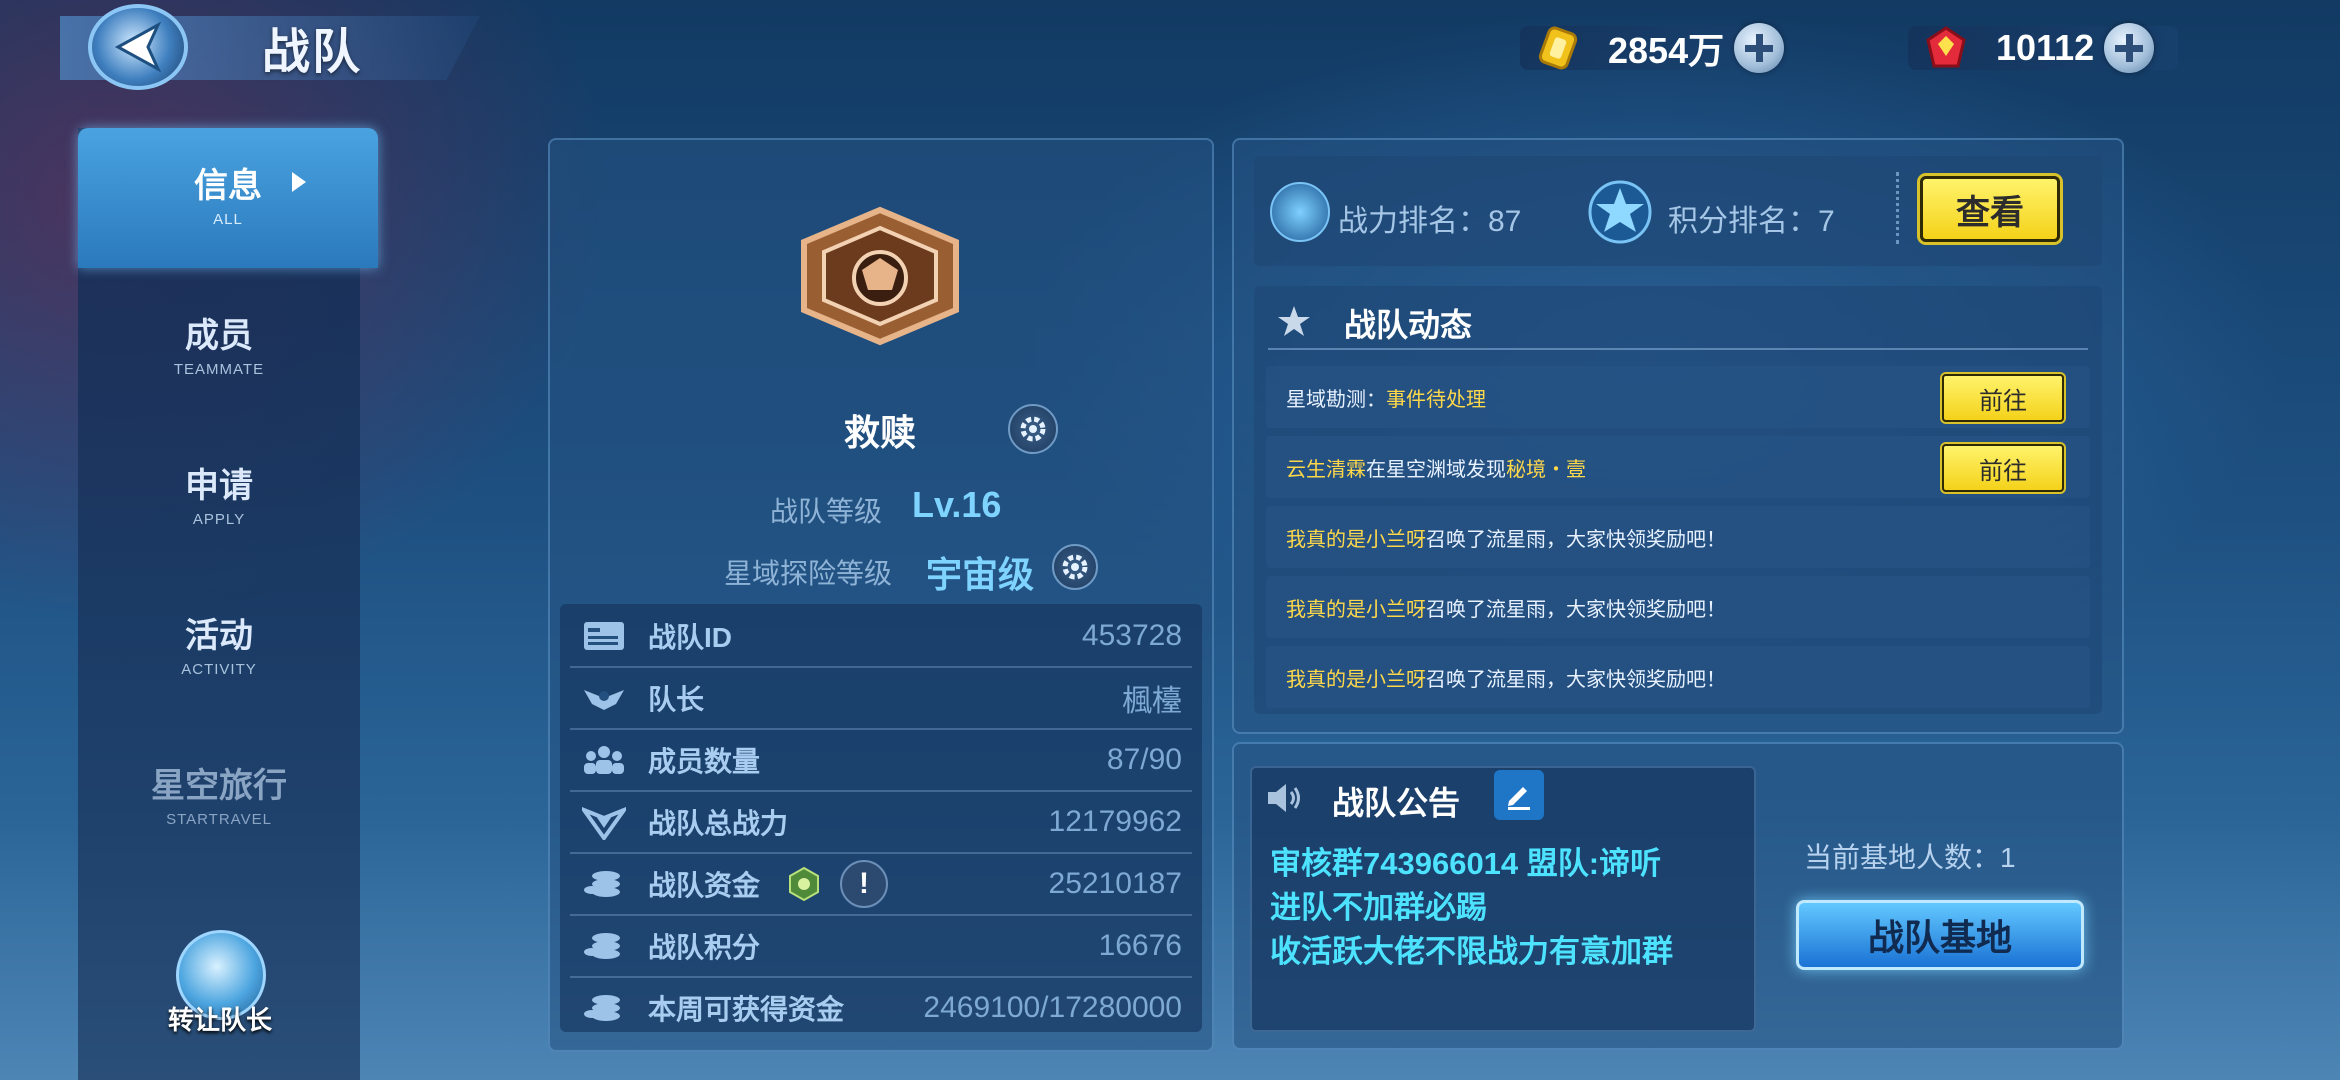 Image resolution: width=2340 pixels, height=1080 pixels. I want to click on team-base-button: 战队基地, so click(1940, 935).